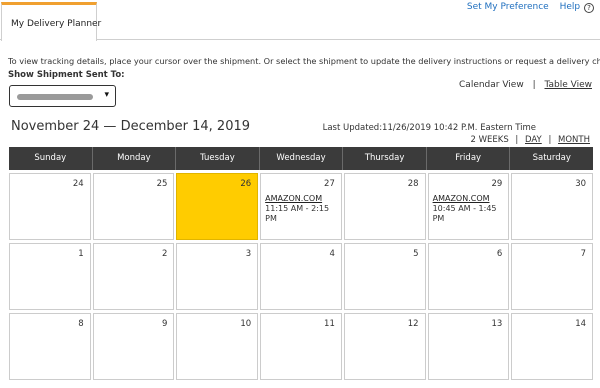 Image resolution: width=600 pixels, height=388 pixels. What do you see at coordinates (489, 140) in the screenshot?
I see `two-weeks-view: 2 WEEKS` at bounding box center [489, 140].